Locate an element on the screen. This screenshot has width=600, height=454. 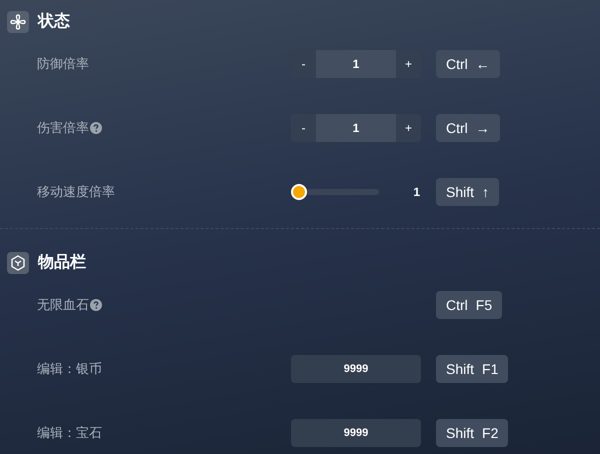
key-label: F1 is located at coordinates (490, 369).